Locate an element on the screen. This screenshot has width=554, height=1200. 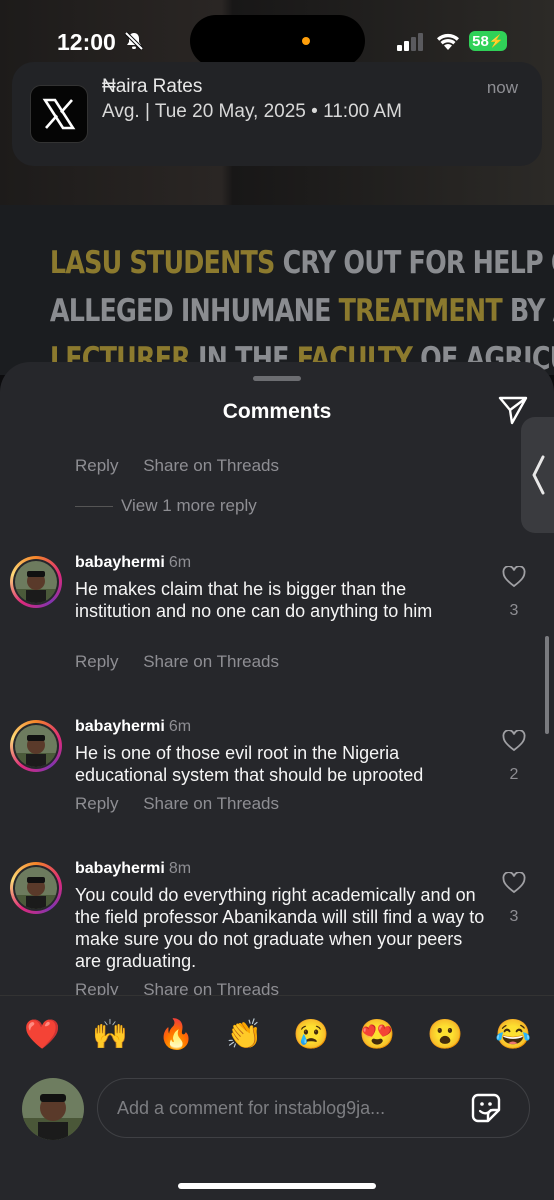
view-more-replies-button: View 1 more reply is located at coordinates (166, 506).